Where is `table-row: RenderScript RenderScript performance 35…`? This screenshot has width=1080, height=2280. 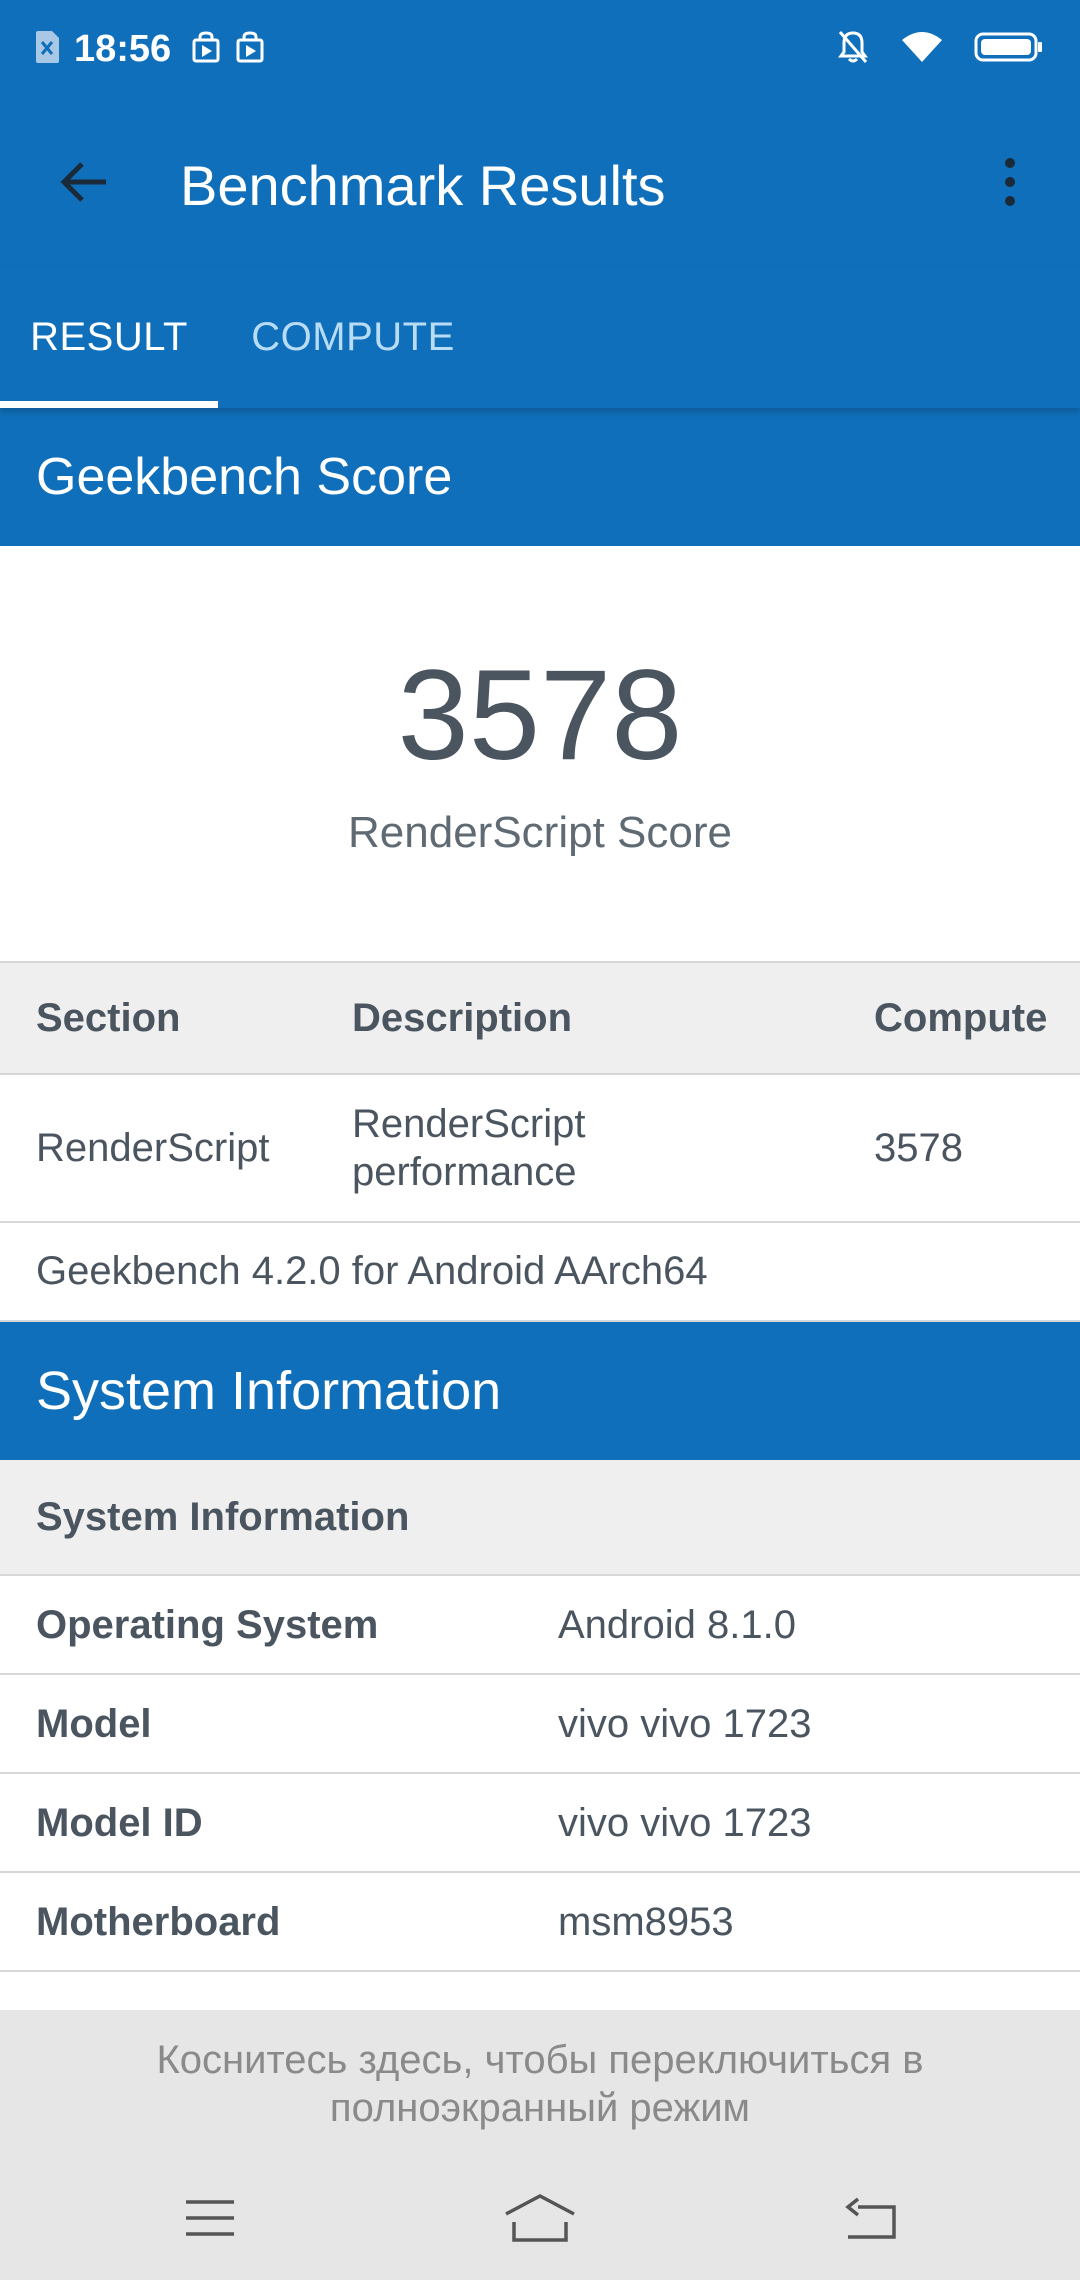
table-row: RenderScript RenderScript performance 35… is located at coordinates (540, 1149).